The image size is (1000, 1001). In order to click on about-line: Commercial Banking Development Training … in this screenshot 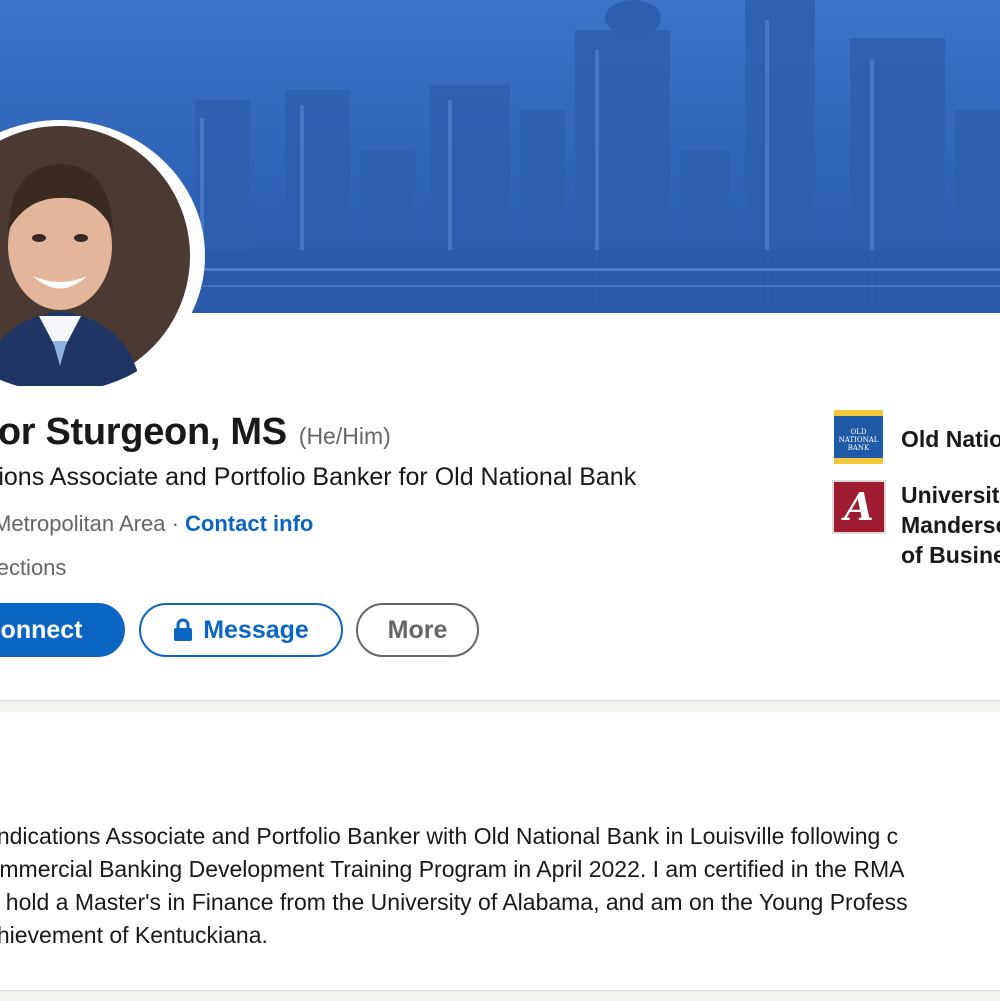, I will do `click(452, 869)`.